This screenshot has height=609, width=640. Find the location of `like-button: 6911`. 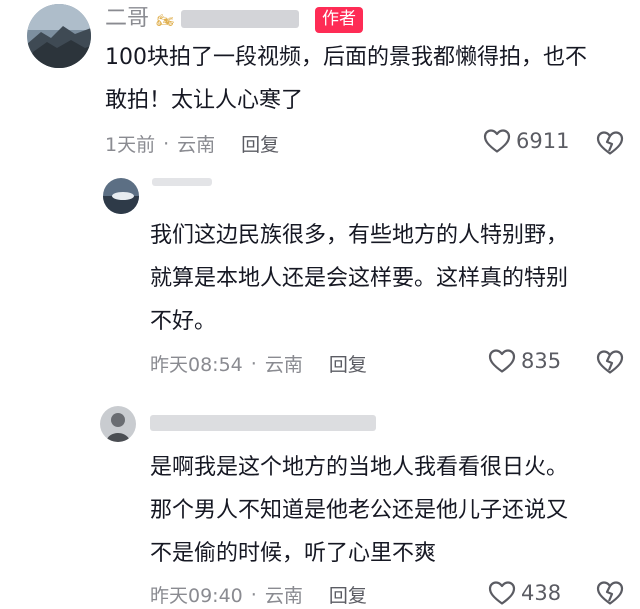

like-button: 6911 is located at coordinates (526, 141).